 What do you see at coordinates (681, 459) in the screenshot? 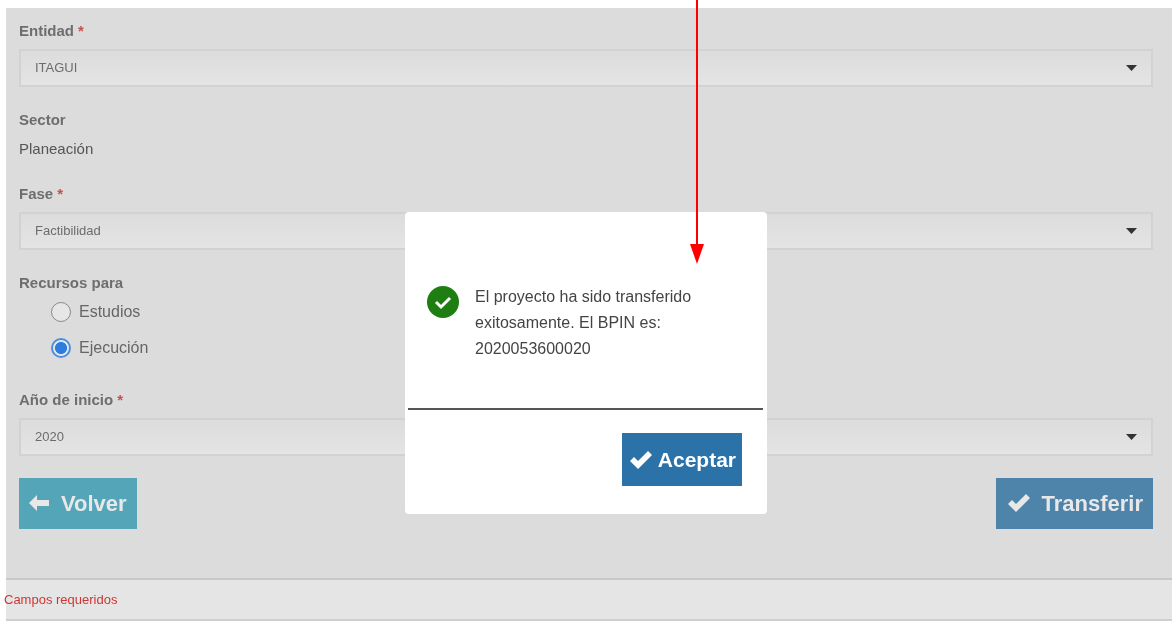
I see `accept-button: Aceptar` at bounding box center [681, 459].